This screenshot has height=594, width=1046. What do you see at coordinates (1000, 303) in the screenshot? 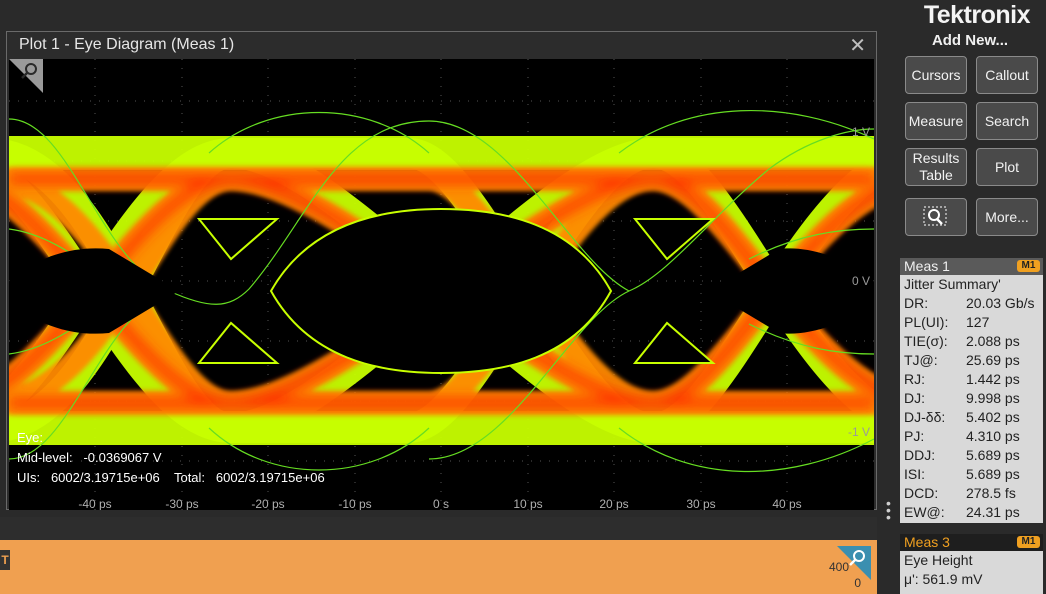
I see `meas-value: 20.03 Gb/s` at bounding box center [1000, 303].